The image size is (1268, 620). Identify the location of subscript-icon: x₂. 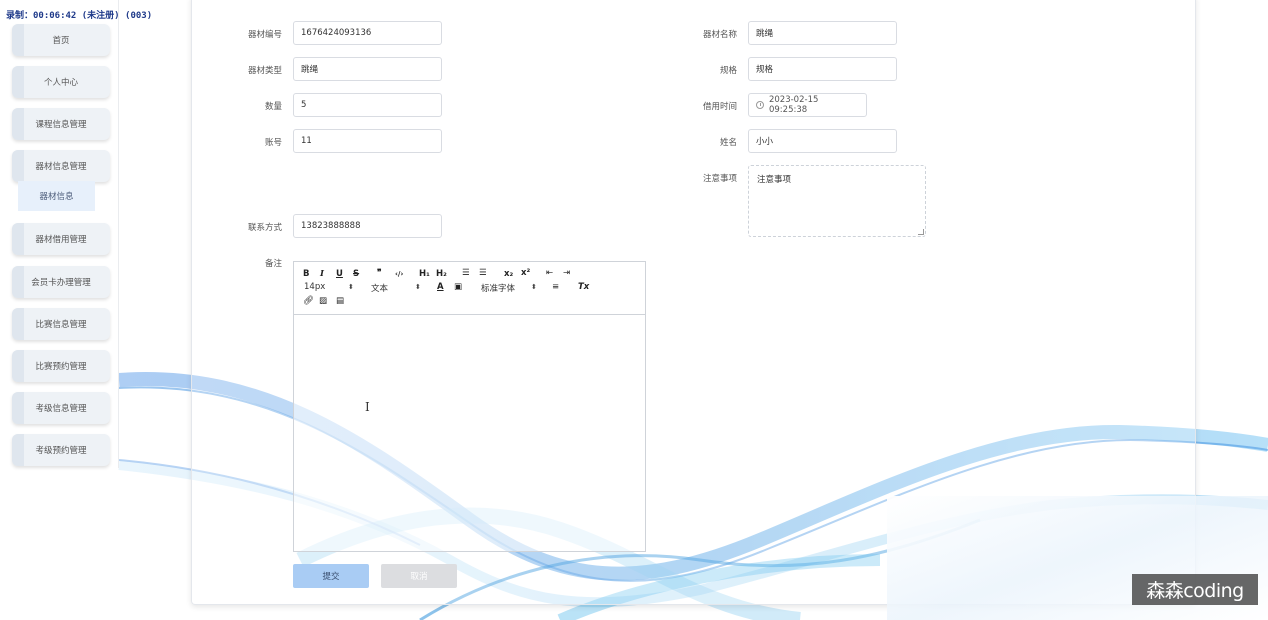
(508, 274).